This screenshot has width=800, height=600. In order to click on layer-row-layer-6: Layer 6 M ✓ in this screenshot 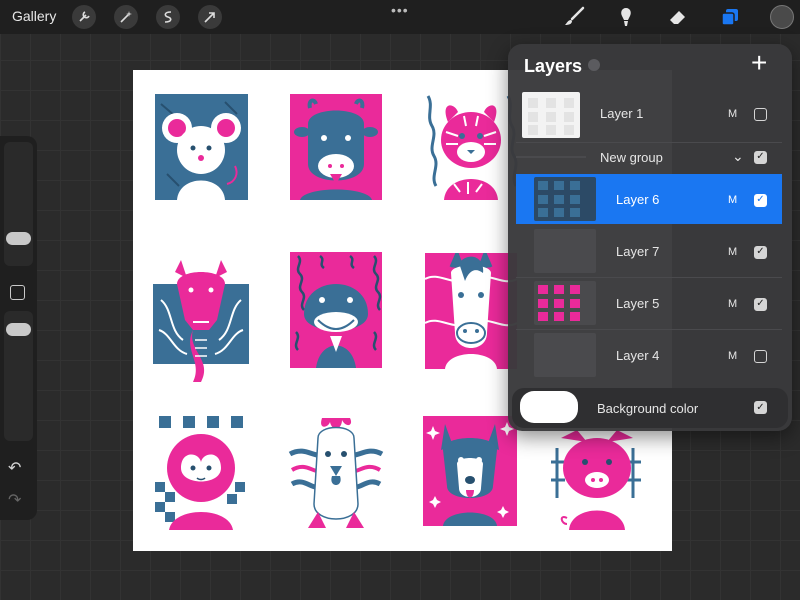, I will do `click(649, 199)`.